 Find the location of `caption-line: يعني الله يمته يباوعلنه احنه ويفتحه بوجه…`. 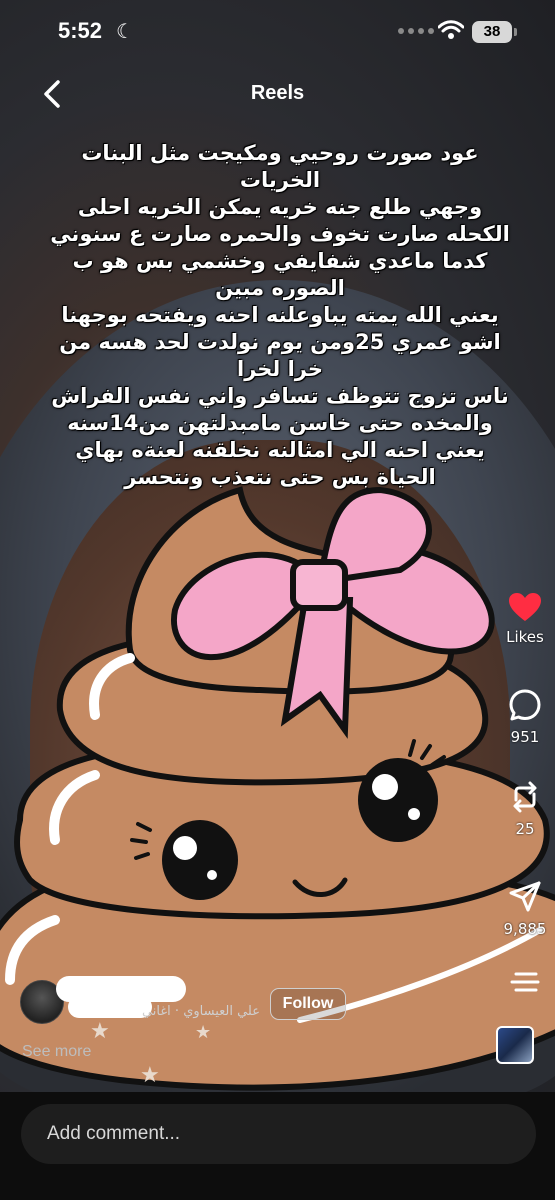

caption-line: يعني الله يمته يباوعلنه احنه ويفتحه بوجه… is located at coordinates (280, 315).